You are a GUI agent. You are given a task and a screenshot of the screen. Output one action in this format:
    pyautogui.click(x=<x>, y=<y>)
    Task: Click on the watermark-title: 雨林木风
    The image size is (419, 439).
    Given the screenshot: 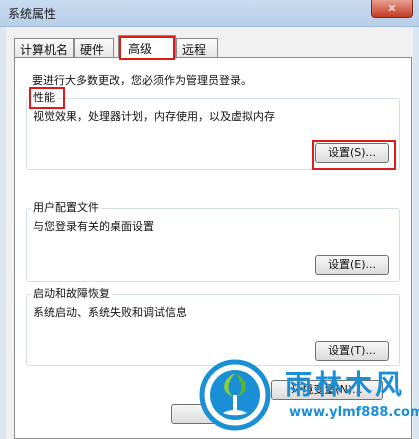 What is the action you would take?
    pyautogui.click(x=345, y=385)
    